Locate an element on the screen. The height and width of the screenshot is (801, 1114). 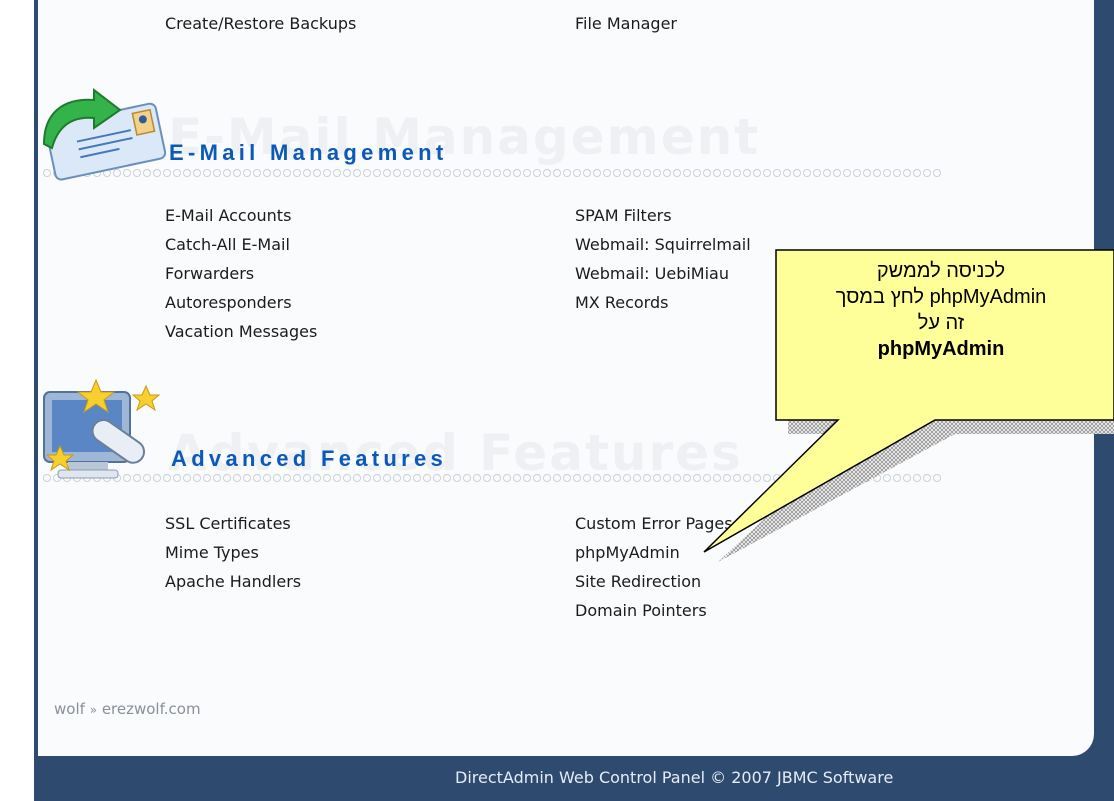
callout-line-3: זה על is located at coordinates (941, 323).